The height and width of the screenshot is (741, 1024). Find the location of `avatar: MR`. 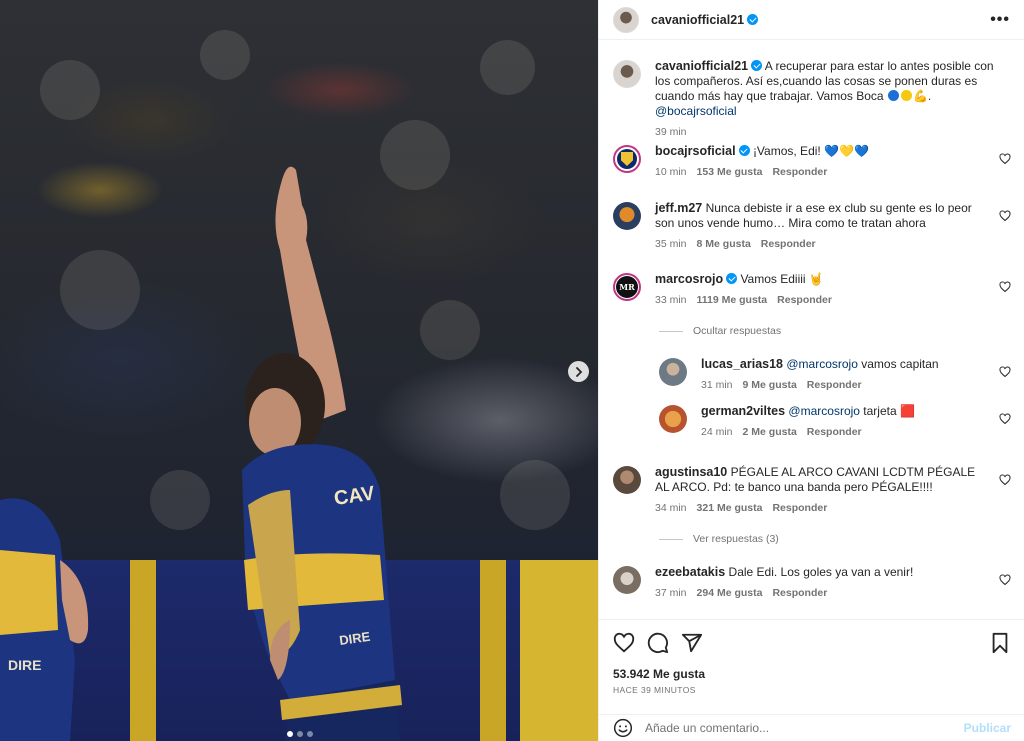

avatar: MR is located at coordinates (627, 287).